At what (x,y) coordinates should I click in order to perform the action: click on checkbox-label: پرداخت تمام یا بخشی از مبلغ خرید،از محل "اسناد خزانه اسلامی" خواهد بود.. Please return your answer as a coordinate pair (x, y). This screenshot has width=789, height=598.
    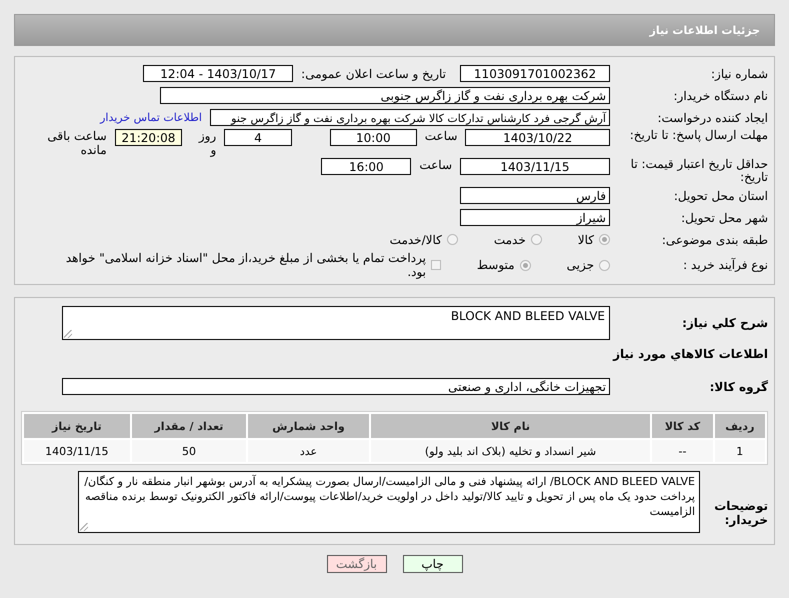
    Looking at the image, I should click on (245, 265).